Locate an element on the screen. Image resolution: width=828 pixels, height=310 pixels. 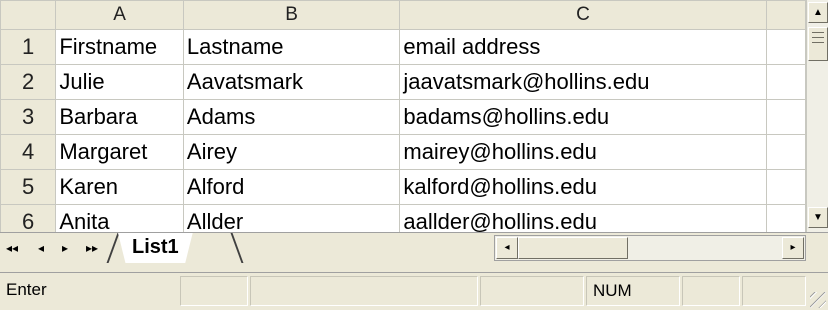
cell-a4: Margaret is located at coordinates (119, 152).